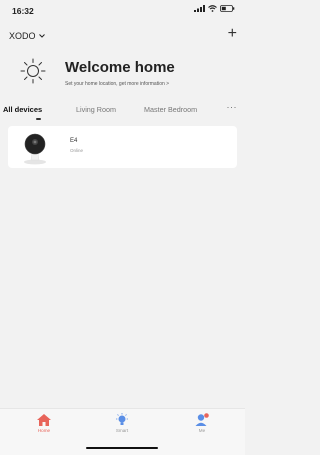 The width and height of the screenshot is (320, 455). I want to click on add-device-button: +, so click(232, 34).